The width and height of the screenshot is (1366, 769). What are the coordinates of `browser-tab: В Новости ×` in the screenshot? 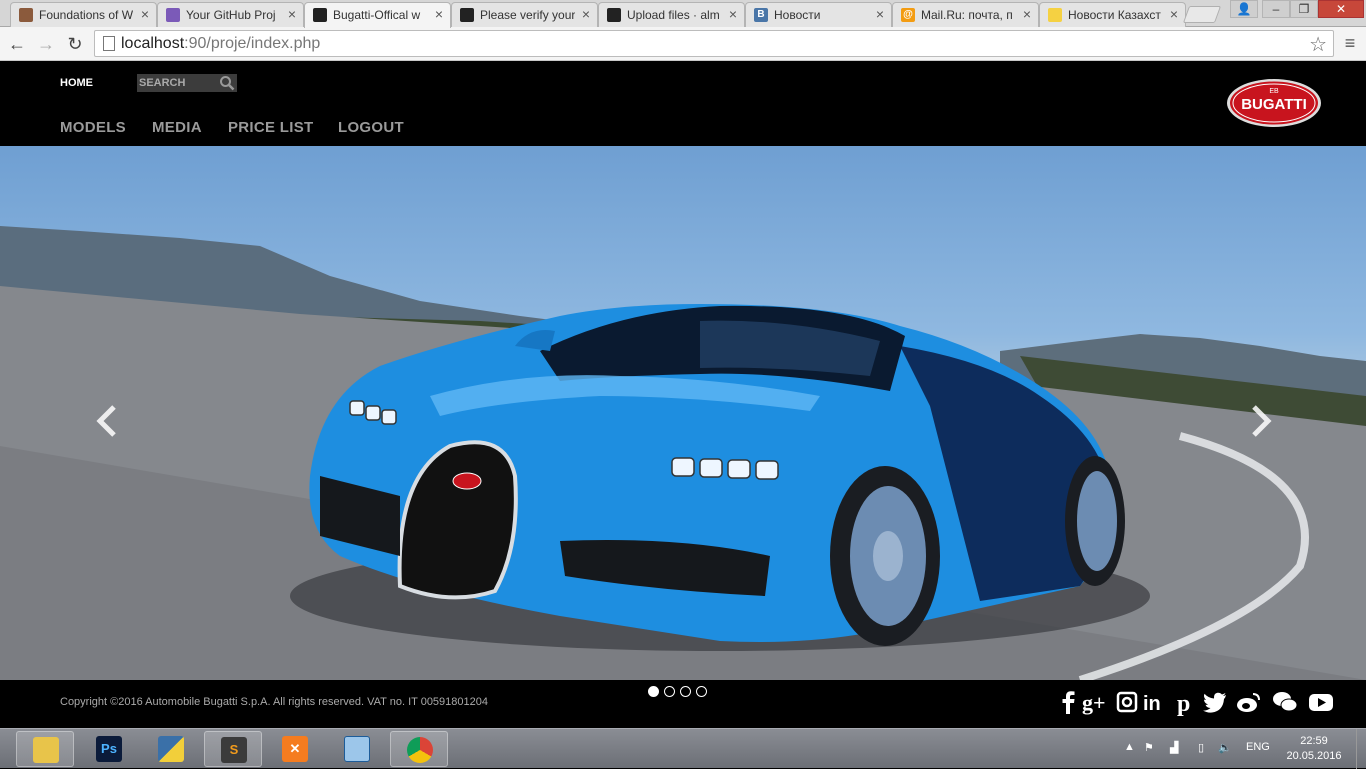 It's located at (818, 14).